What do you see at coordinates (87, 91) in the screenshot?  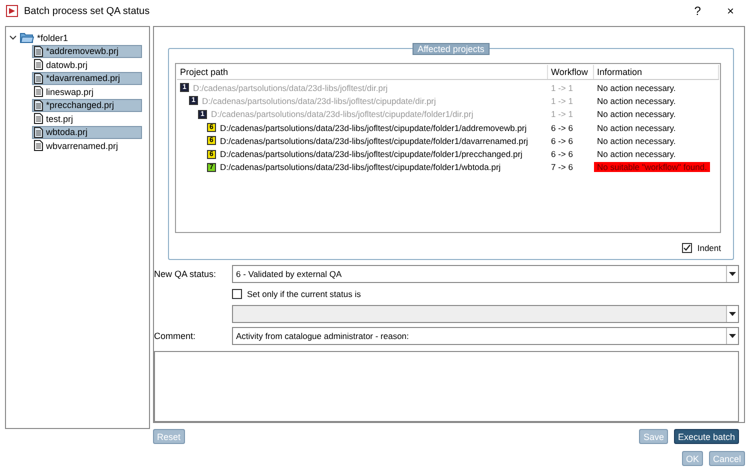 I see `file-tree-item: lineswap.prj` at bounding box center [87, 91].